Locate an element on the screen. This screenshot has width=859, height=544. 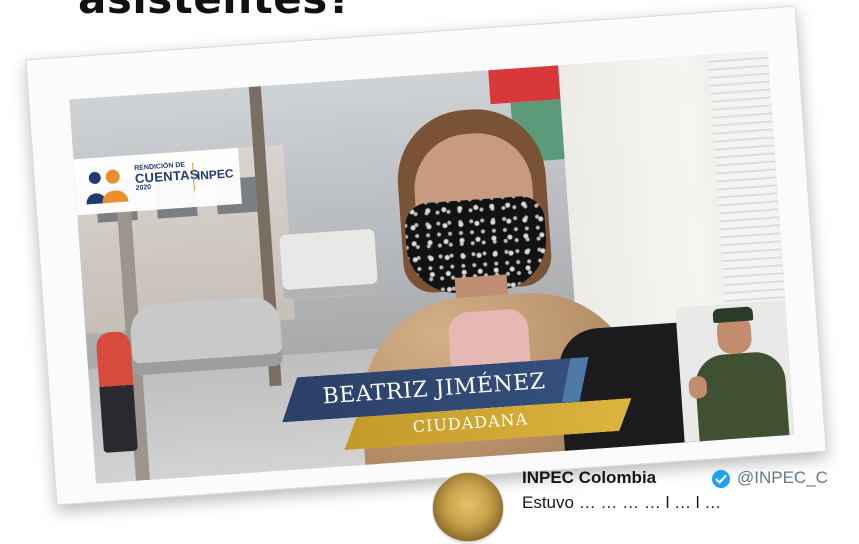
sign-language-interpreter is located at coordinates (735, 371).